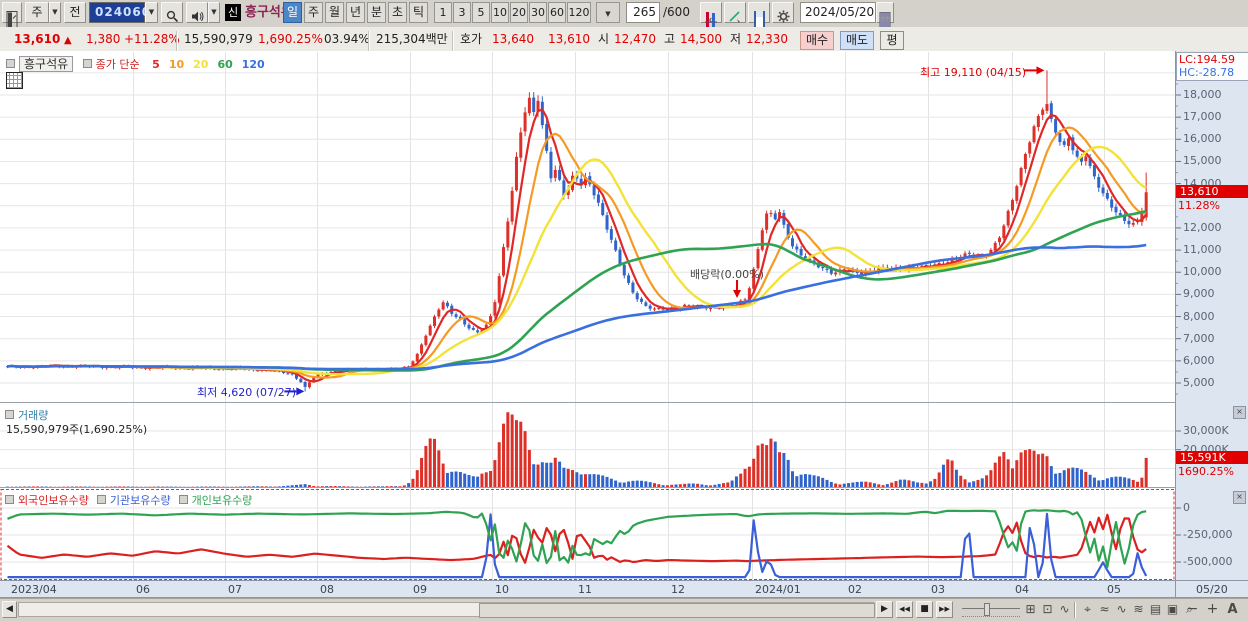  Describe the element at coordinates (117, 64) in the screenshot. I see `ma-legend-prefix: 종가 단순` at that location.